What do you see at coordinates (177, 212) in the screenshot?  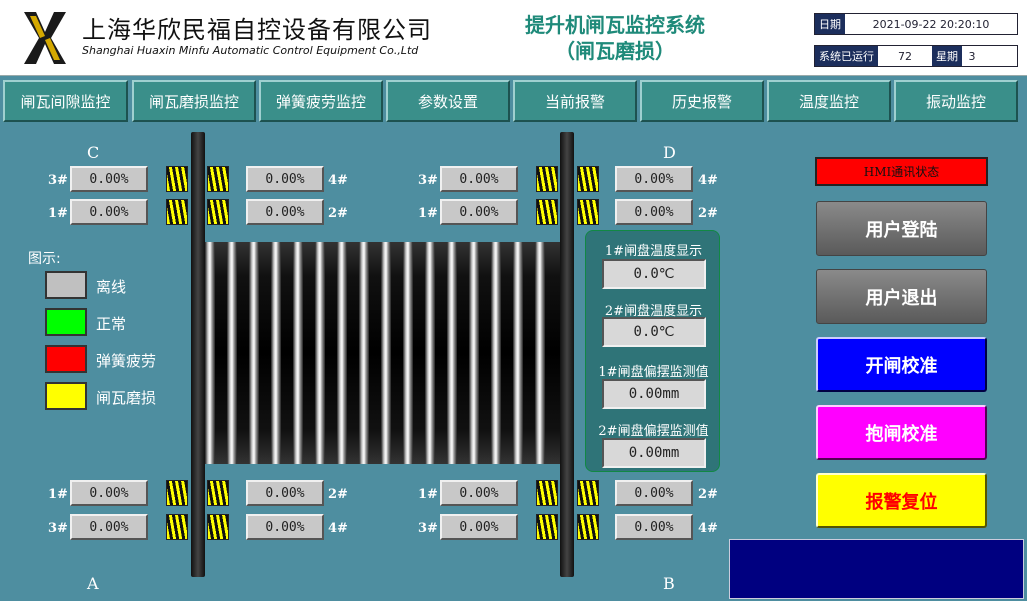 I see `pad-c1-indicator` at bounding box center [177, 212].